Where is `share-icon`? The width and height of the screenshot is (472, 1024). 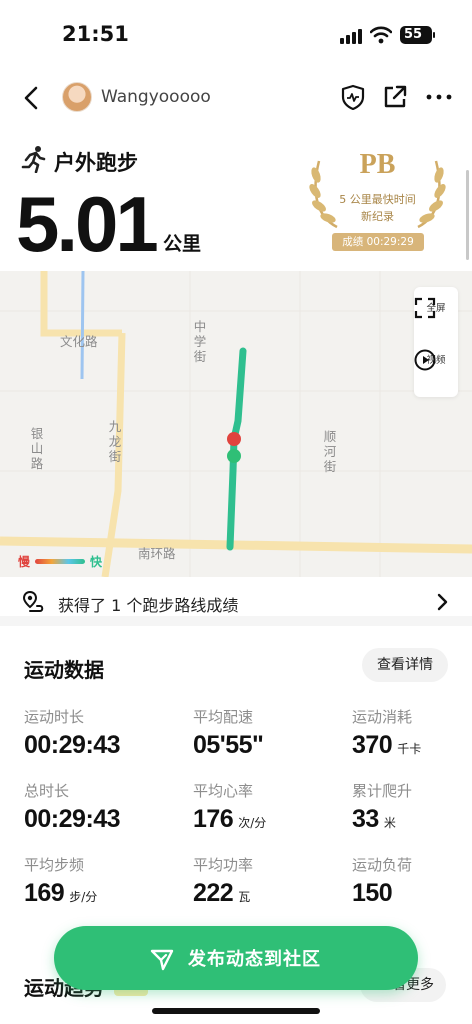
share-icon is located at coordinates (395, 97).